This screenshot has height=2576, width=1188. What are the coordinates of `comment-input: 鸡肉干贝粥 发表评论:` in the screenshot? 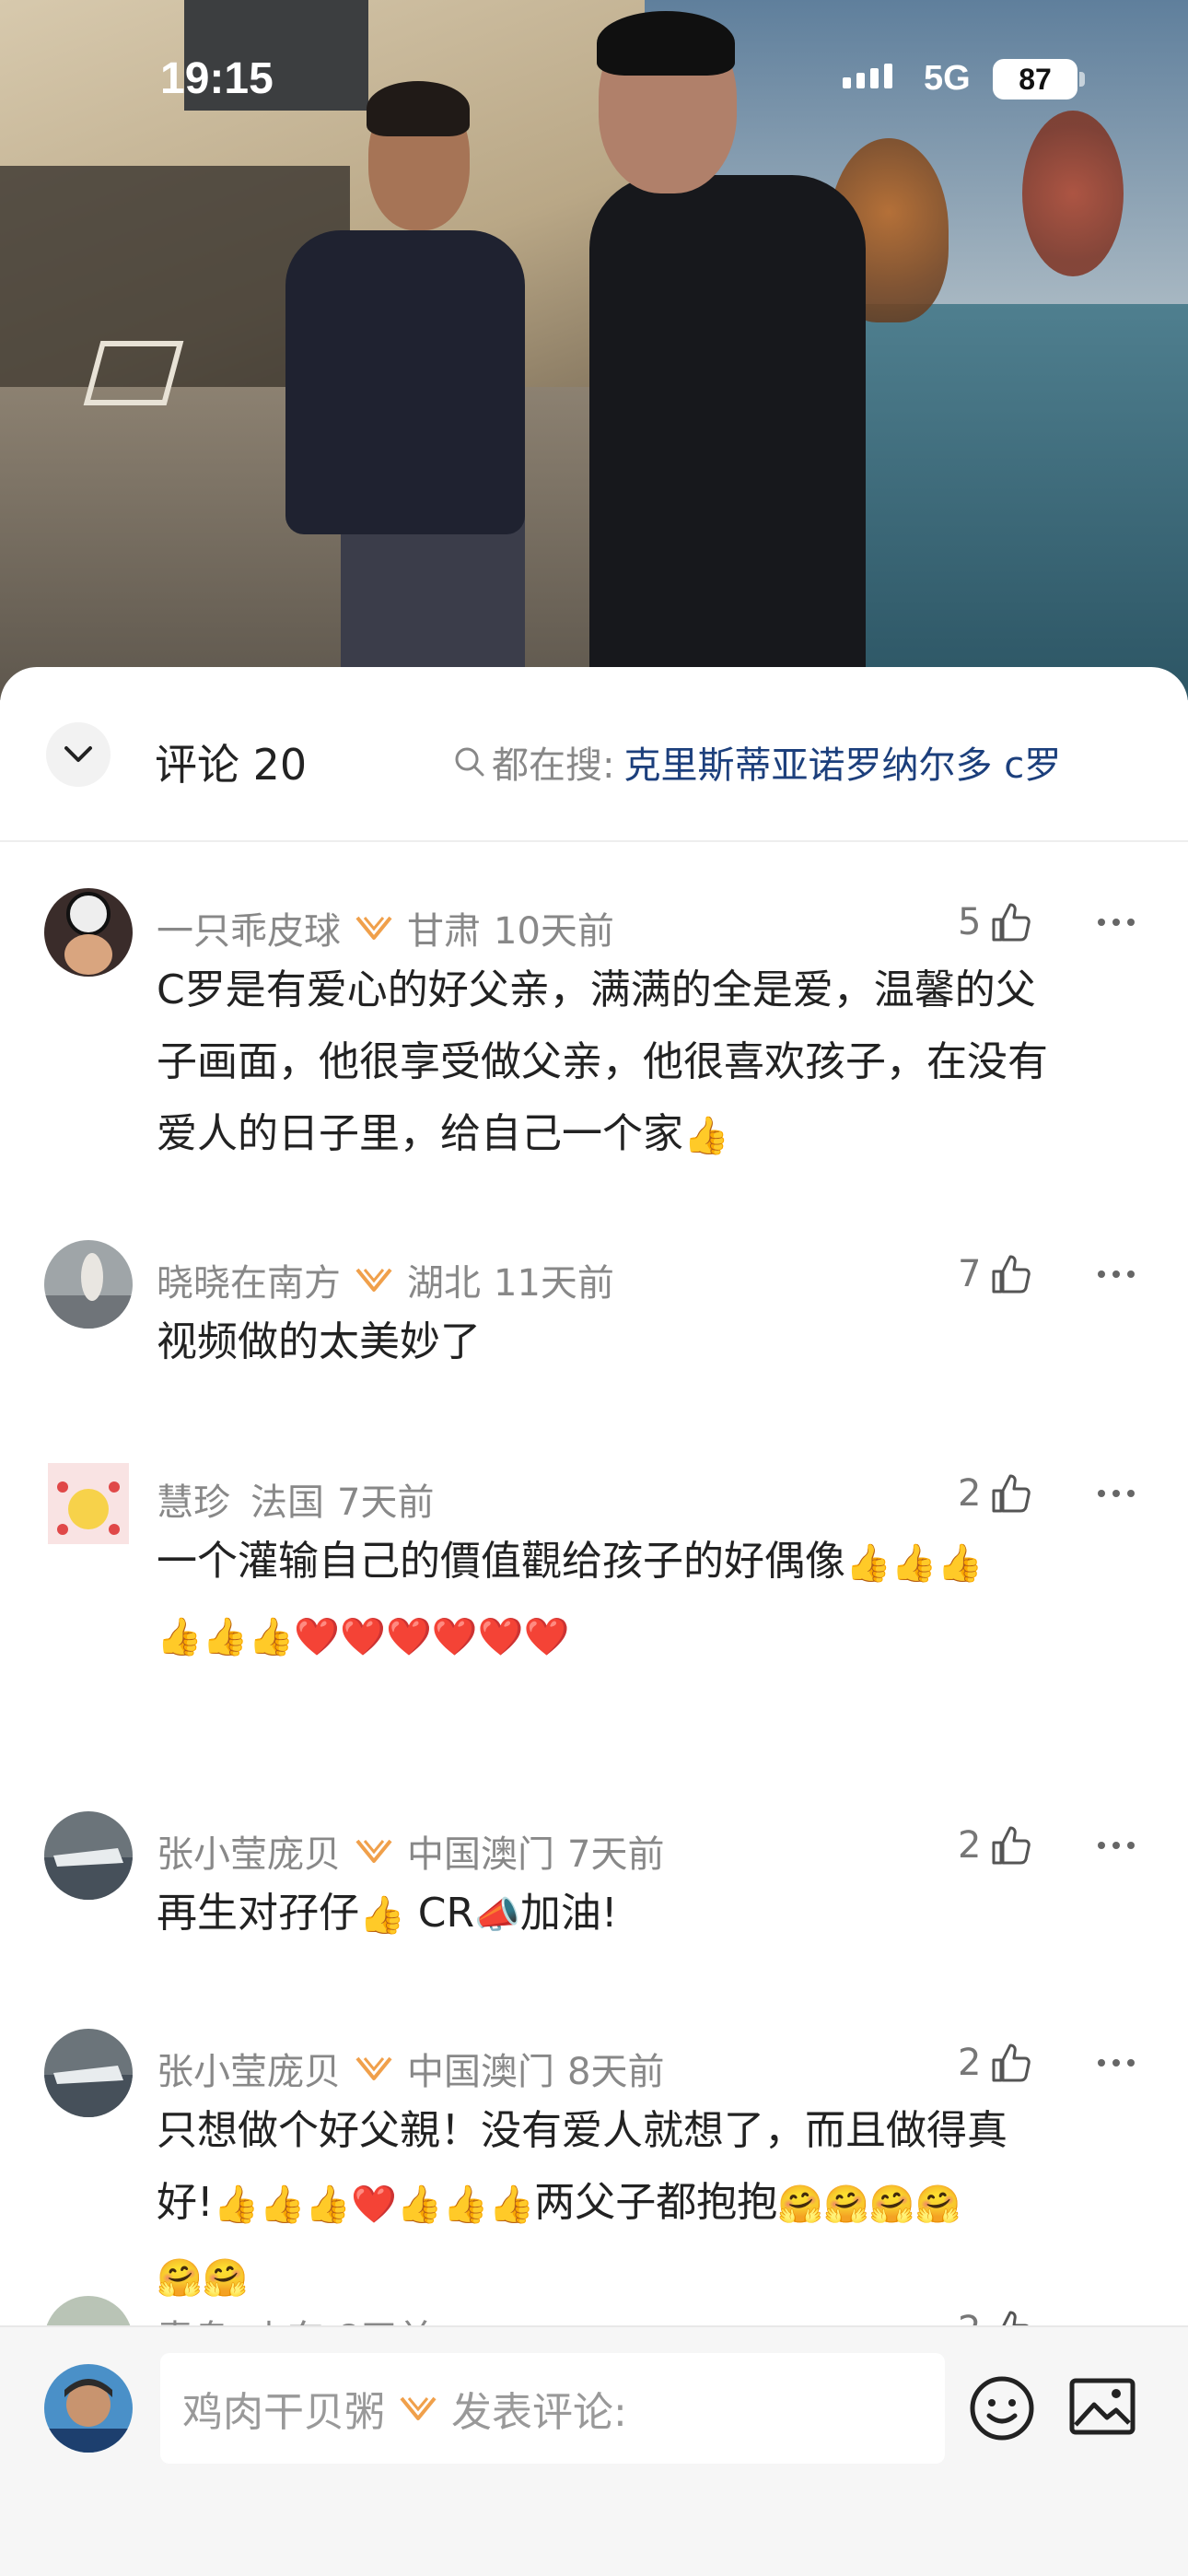 It's located at (552, 2408).